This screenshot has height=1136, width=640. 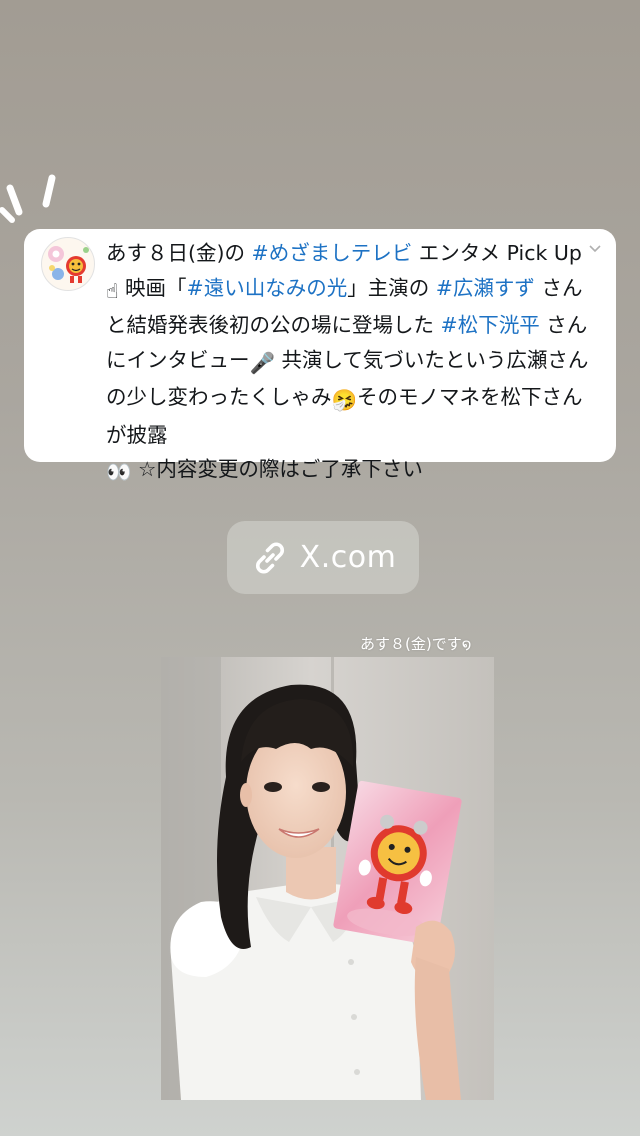 I want to click on microphone-emoji: 🎤, so click(x=262, y=362).